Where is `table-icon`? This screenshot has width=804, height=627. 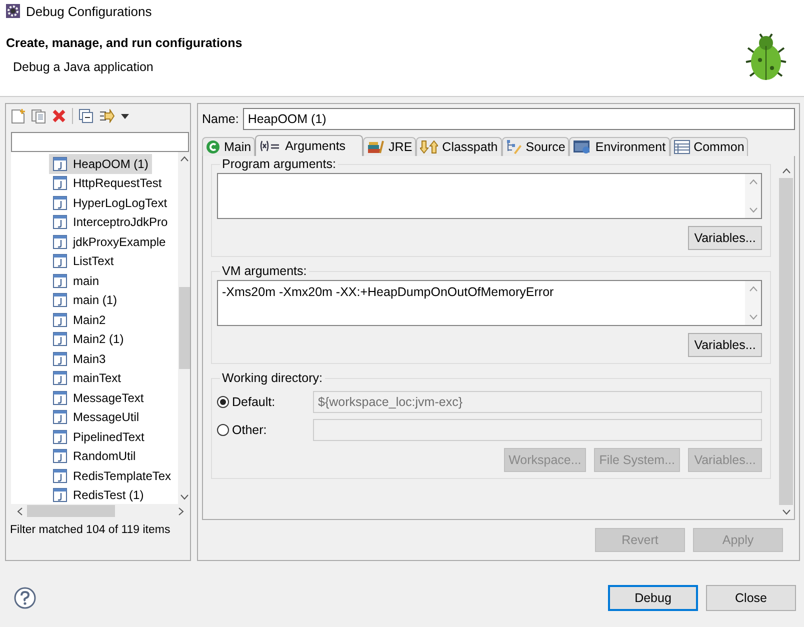
table-icon is located at coordinates (682, 147).